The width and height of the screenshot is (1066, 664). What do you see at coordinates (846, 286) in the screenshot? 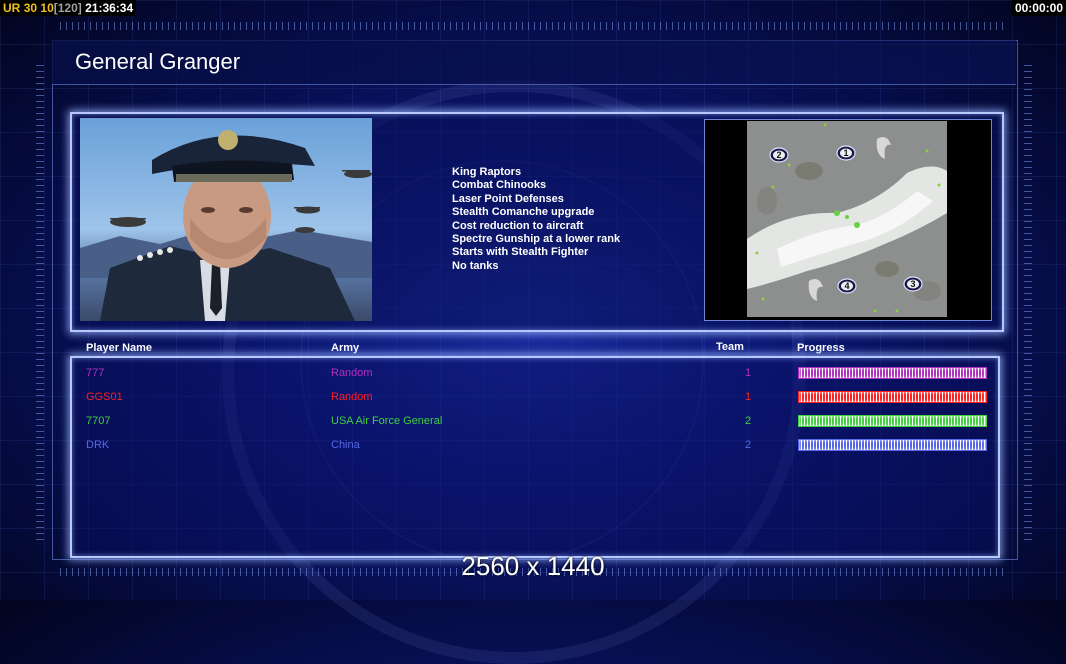
I see `start-position-4: 4` at bounding box center [846, 286].